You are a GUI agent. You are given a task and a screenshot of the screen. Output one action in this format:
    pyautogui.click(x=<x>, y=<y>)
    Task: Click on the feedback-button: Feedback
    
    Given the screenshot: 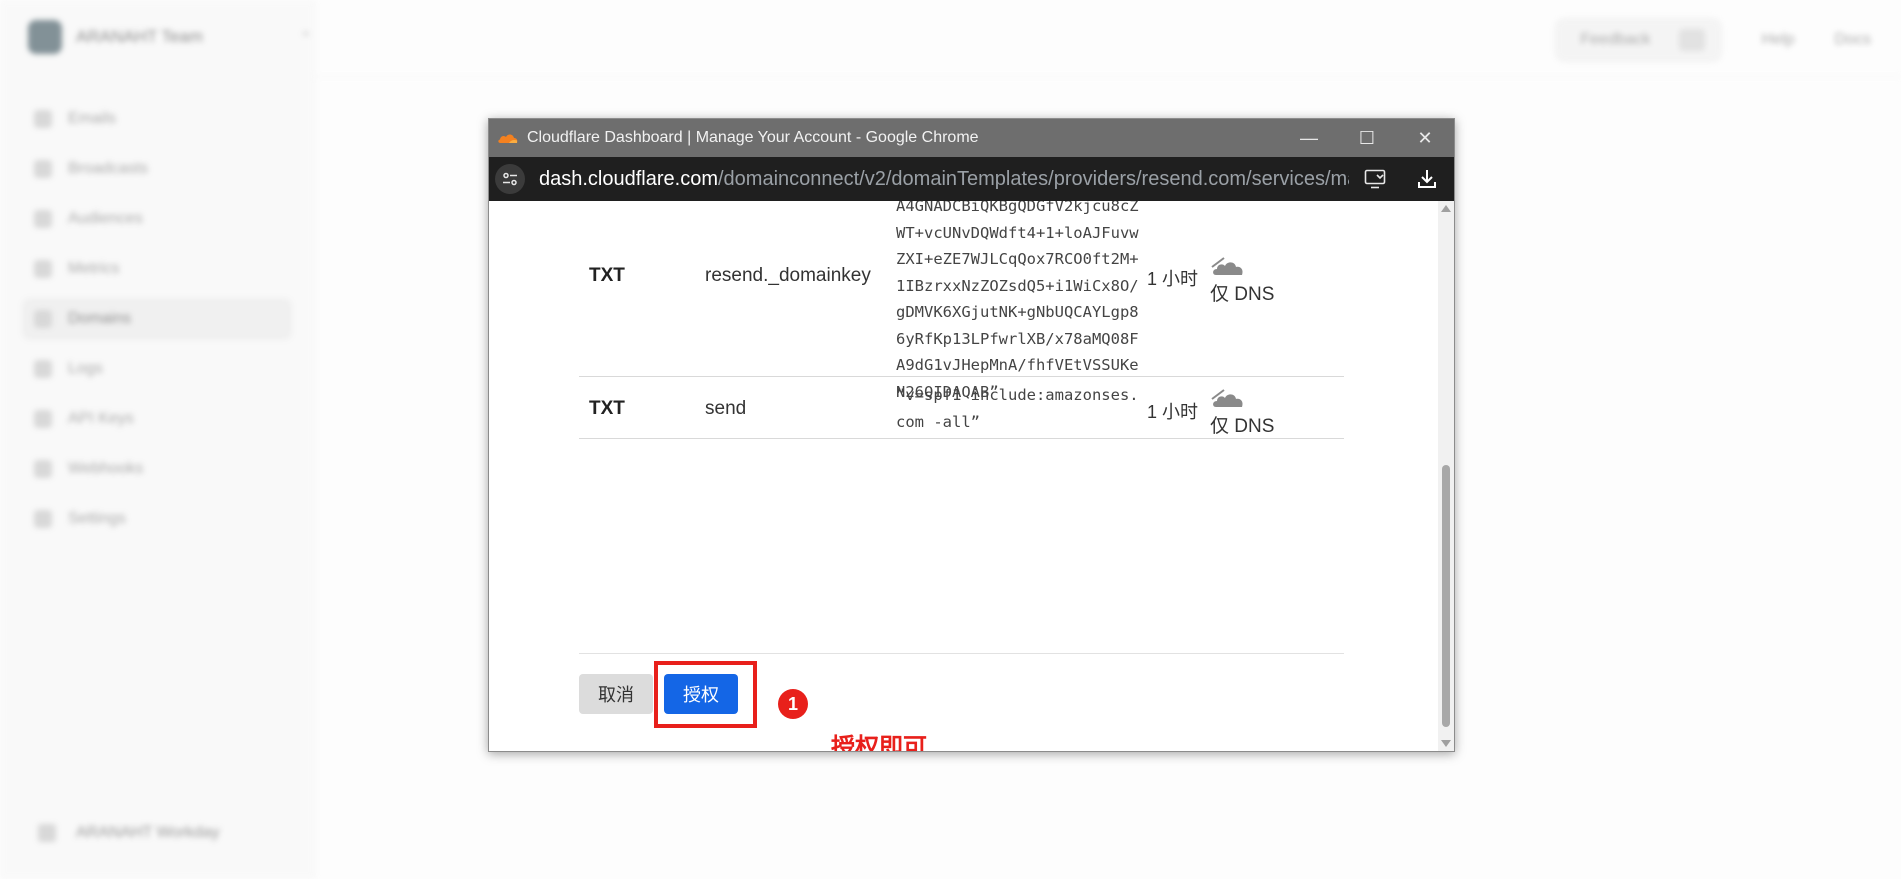 What is the action you would take?
    pyautogui.click(x=1638, y=40)
    